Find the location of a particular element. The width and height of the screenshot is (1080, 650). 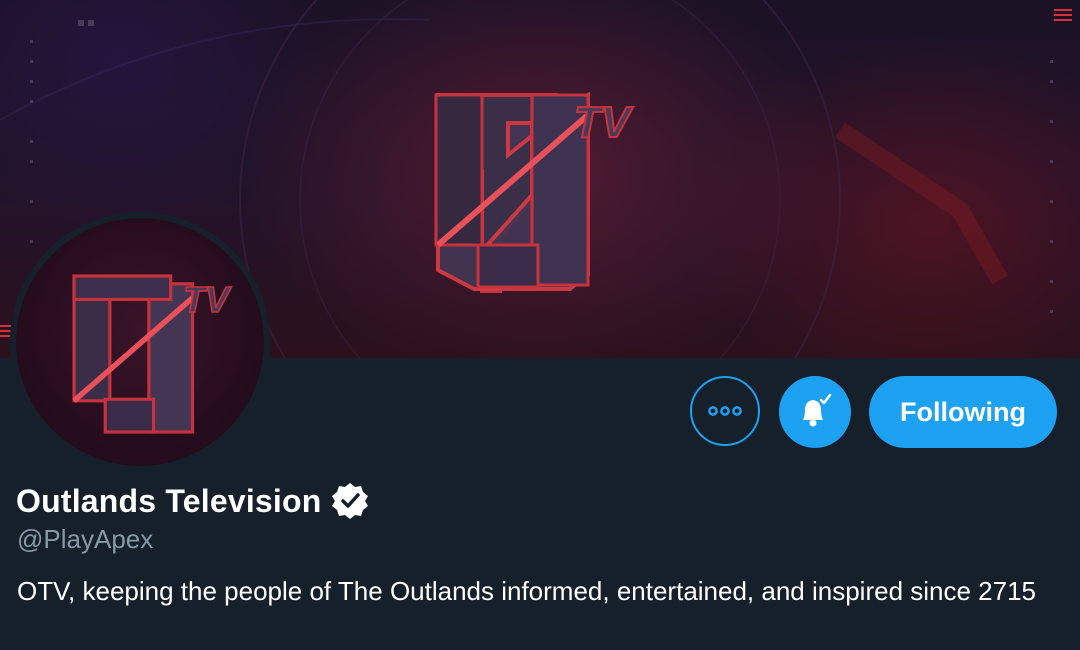

more-options-button is located at coordinates (725, 411).